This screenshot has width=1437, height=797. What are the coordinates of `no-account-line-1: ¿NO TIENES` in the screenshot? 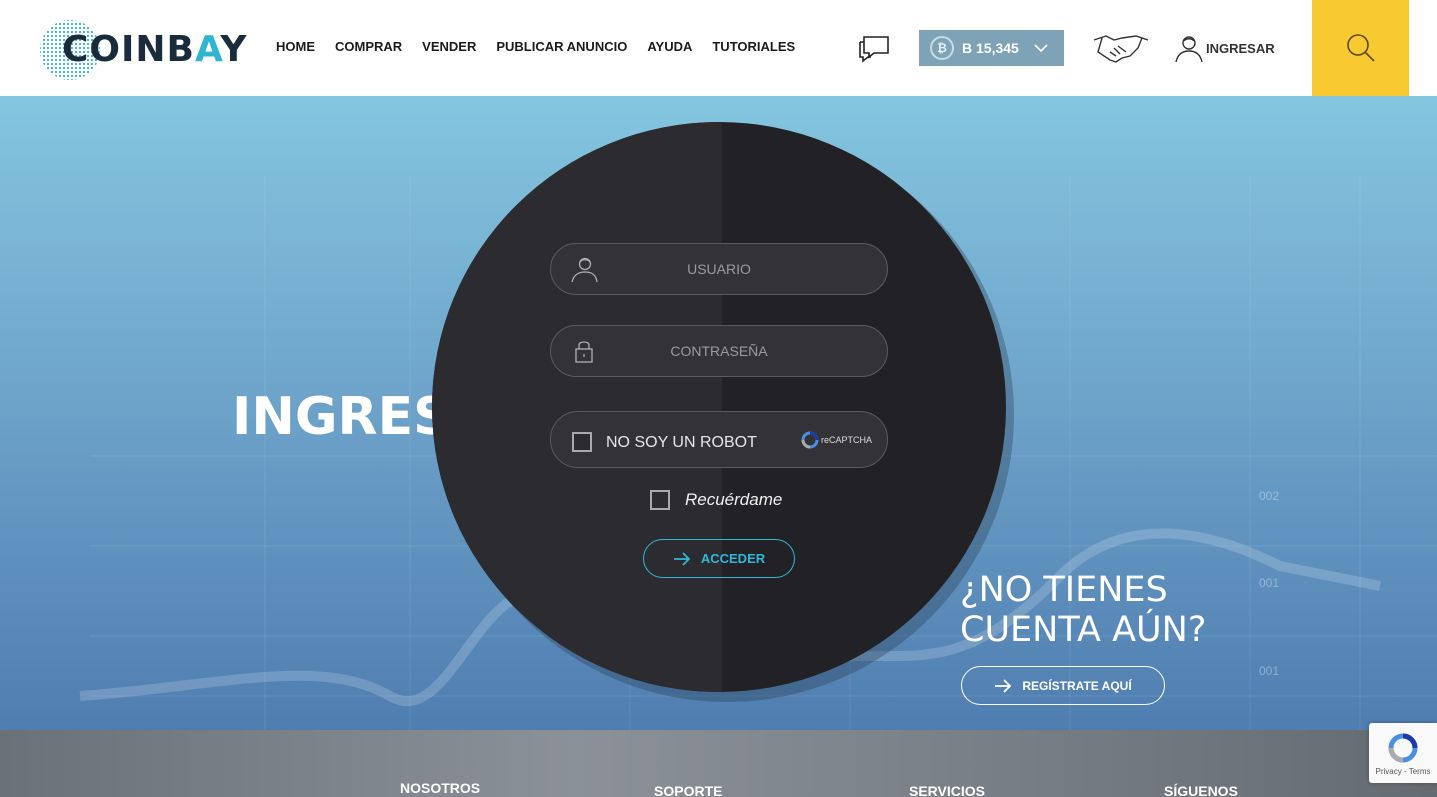 It's located at (1064, 590).